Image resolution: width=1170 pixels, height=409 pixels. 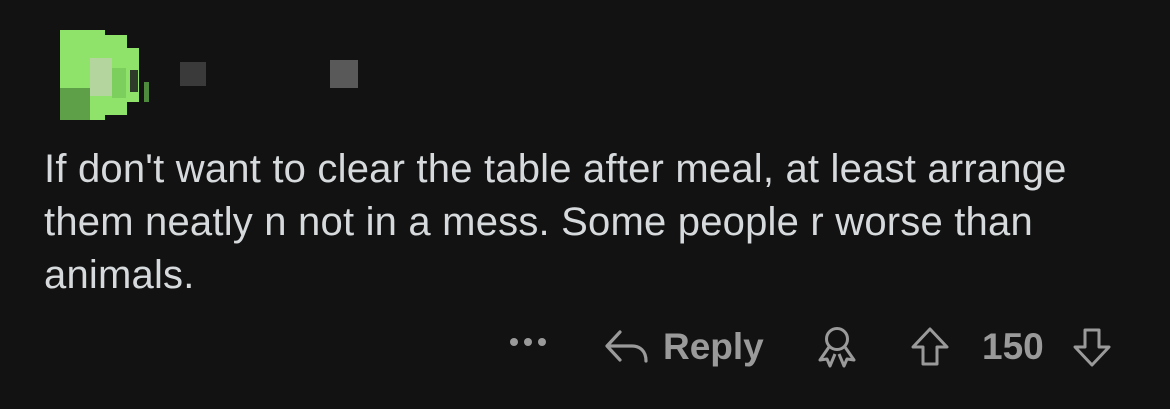 I want to click on more-button, so click(x=530, y=345).